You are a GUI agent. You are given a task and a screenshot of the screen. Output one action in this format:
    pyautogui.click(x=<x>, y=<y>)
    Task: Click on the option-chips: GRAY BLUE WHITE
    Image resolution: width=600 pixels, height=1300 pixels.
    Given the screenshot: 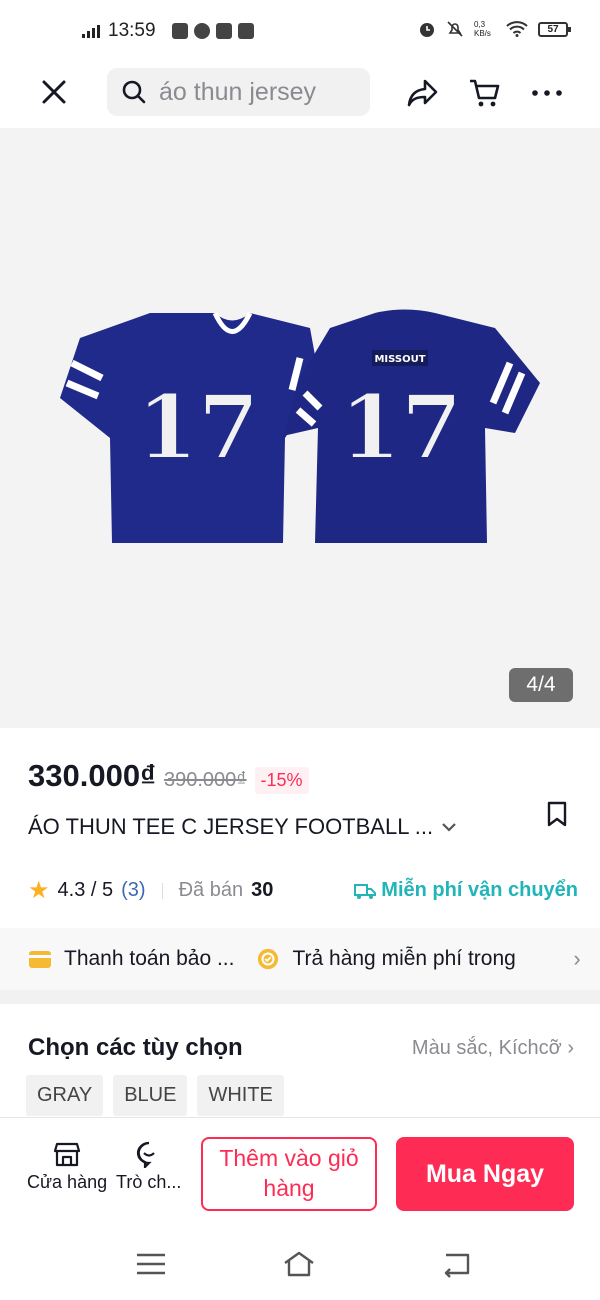 What is the action you would take?
    pyautogui.click(x=155, y=1095)
    